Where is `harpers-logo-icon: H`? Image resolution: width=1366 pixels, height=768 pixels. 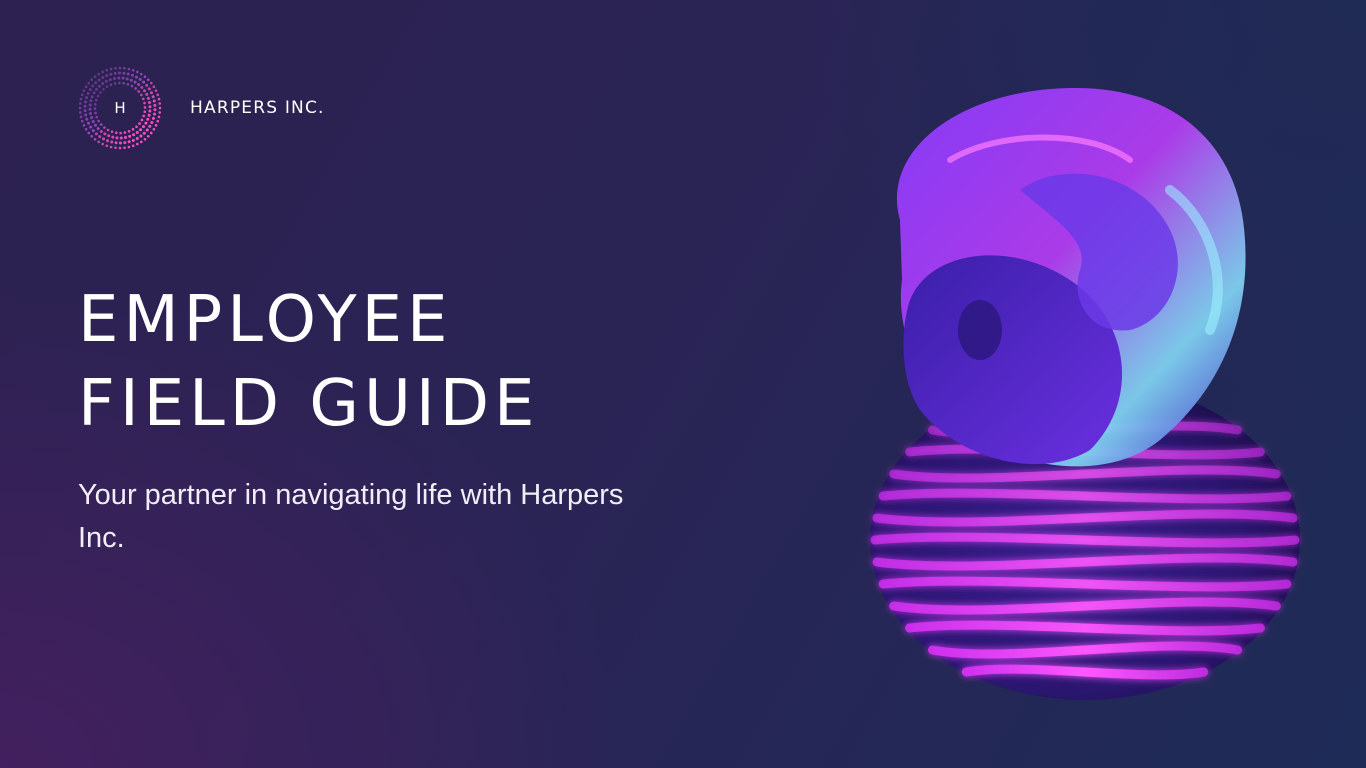
harpers-logo-icon: H is located at coordinates (120, 108).